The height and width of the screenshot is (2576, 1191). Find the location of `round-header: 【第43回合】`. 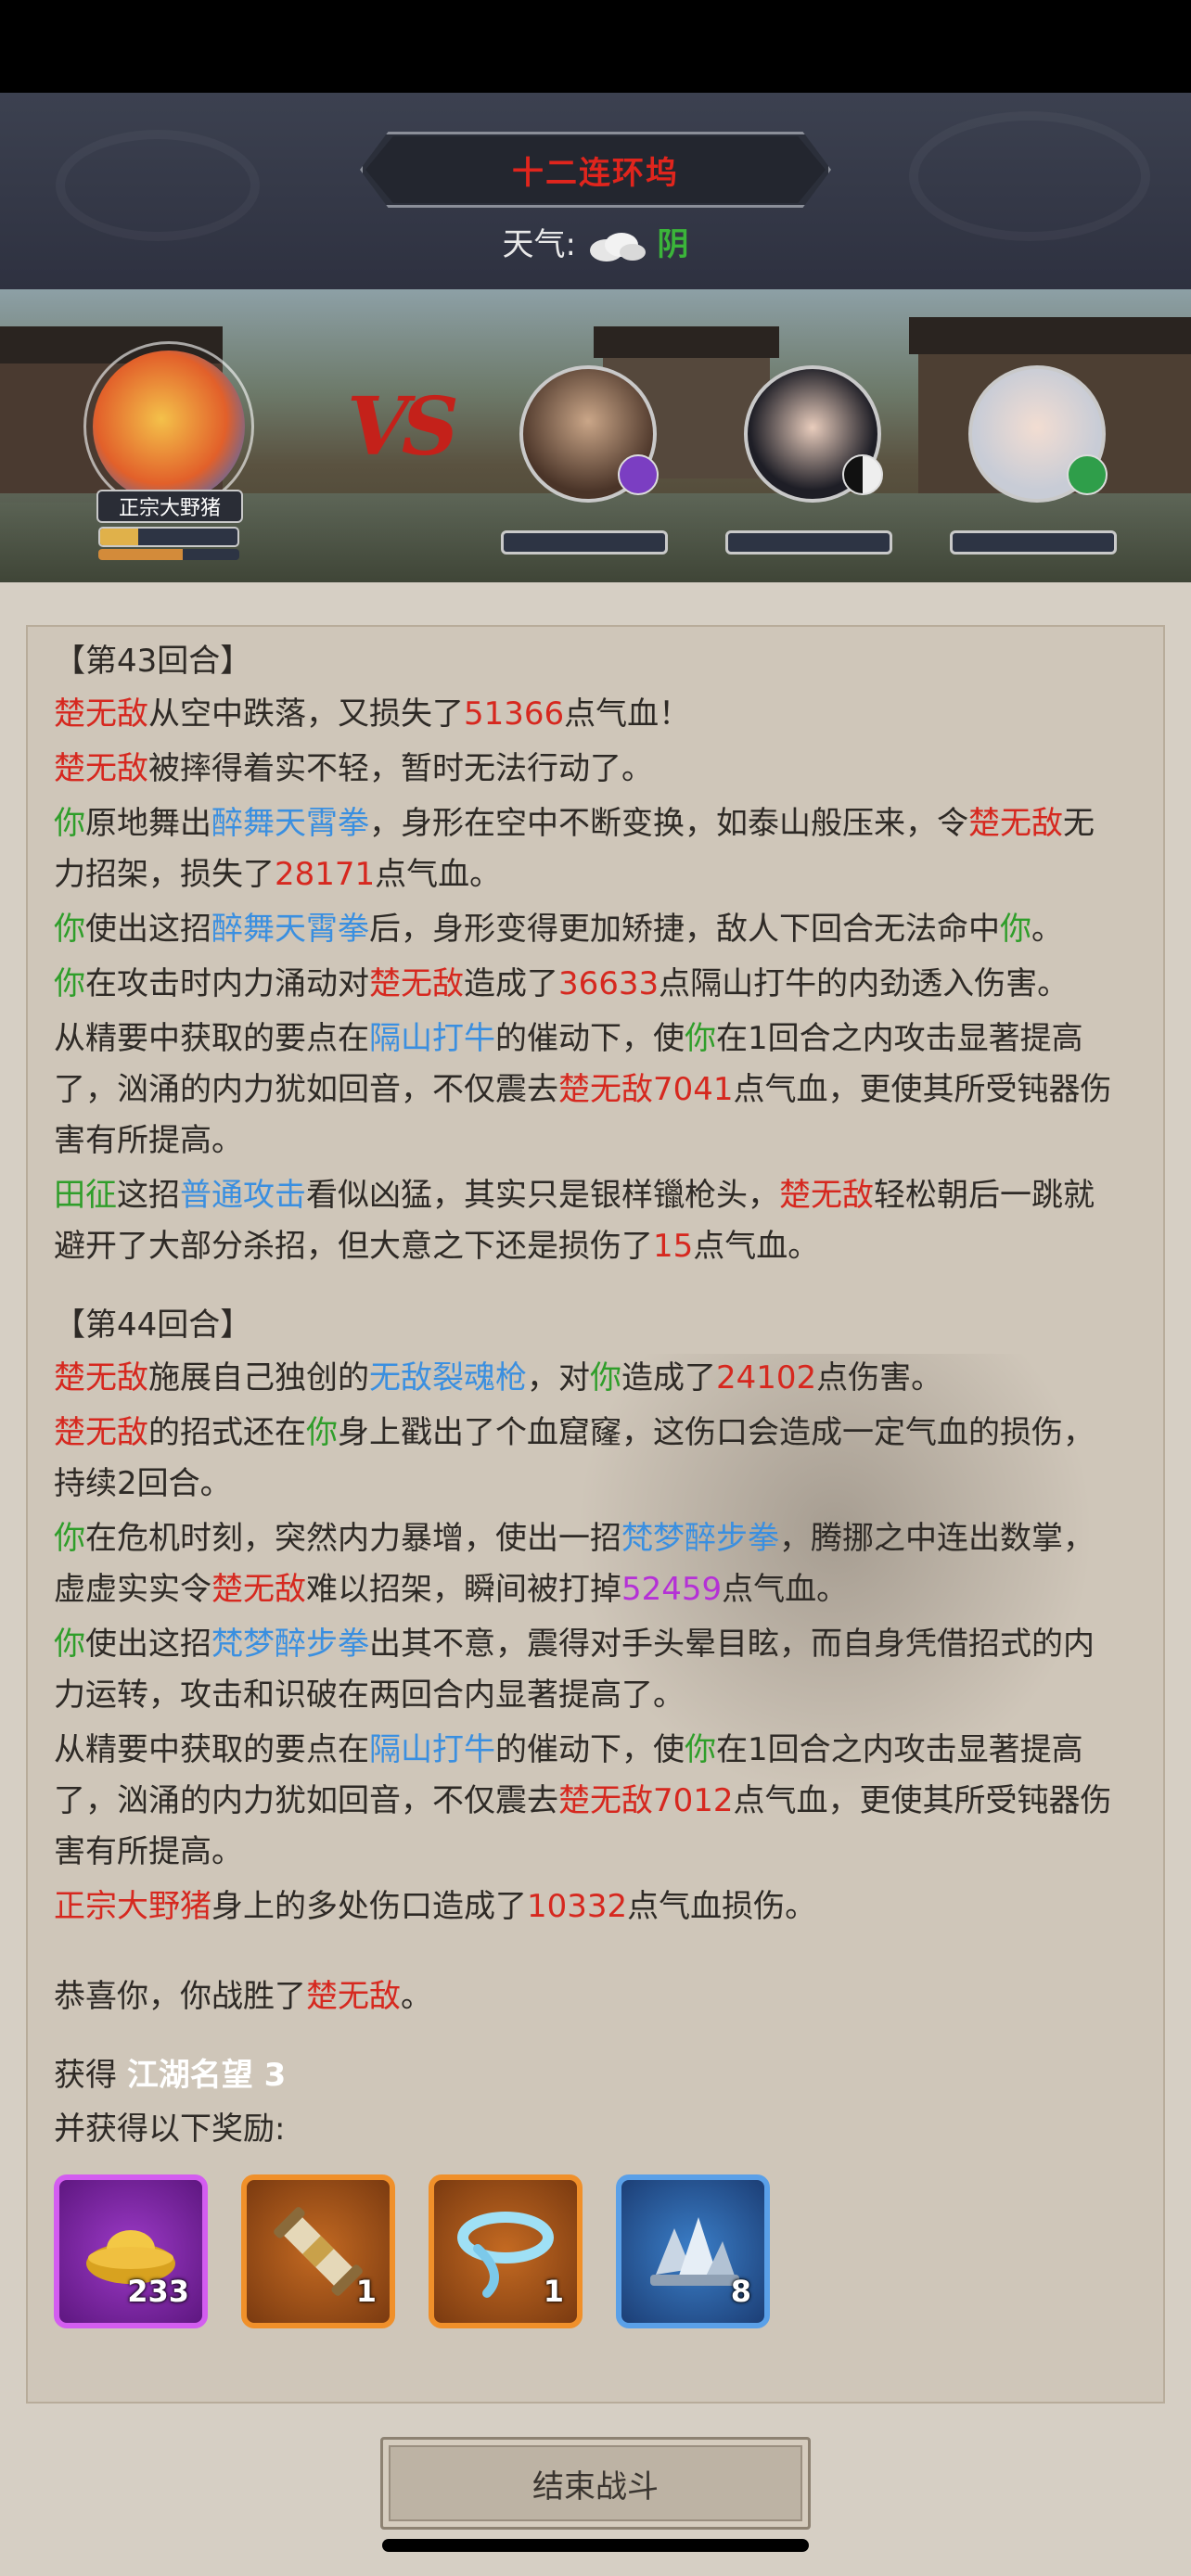

round-header: 【第43回合】 is located at coordinates (153, 662).